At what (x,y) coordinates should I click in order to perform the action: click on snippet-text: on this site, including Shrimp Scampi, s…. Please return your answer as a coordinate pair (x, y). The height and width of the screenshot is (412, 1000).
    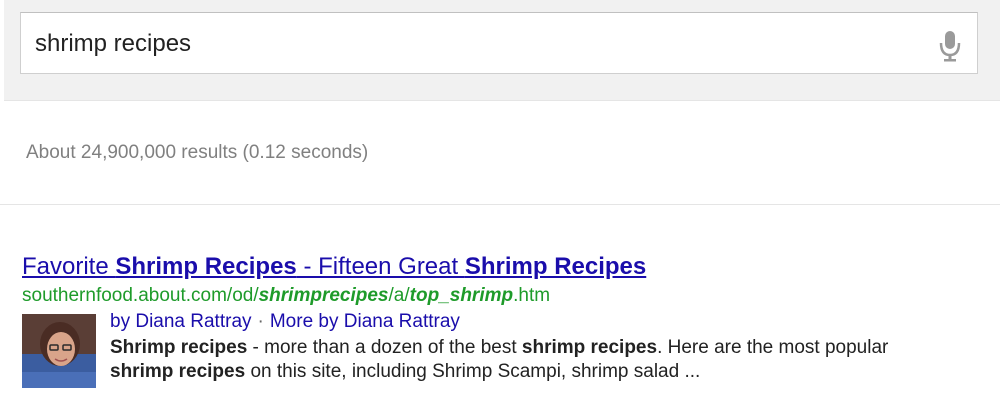
    Looking at the image, I should click on (473, 371).